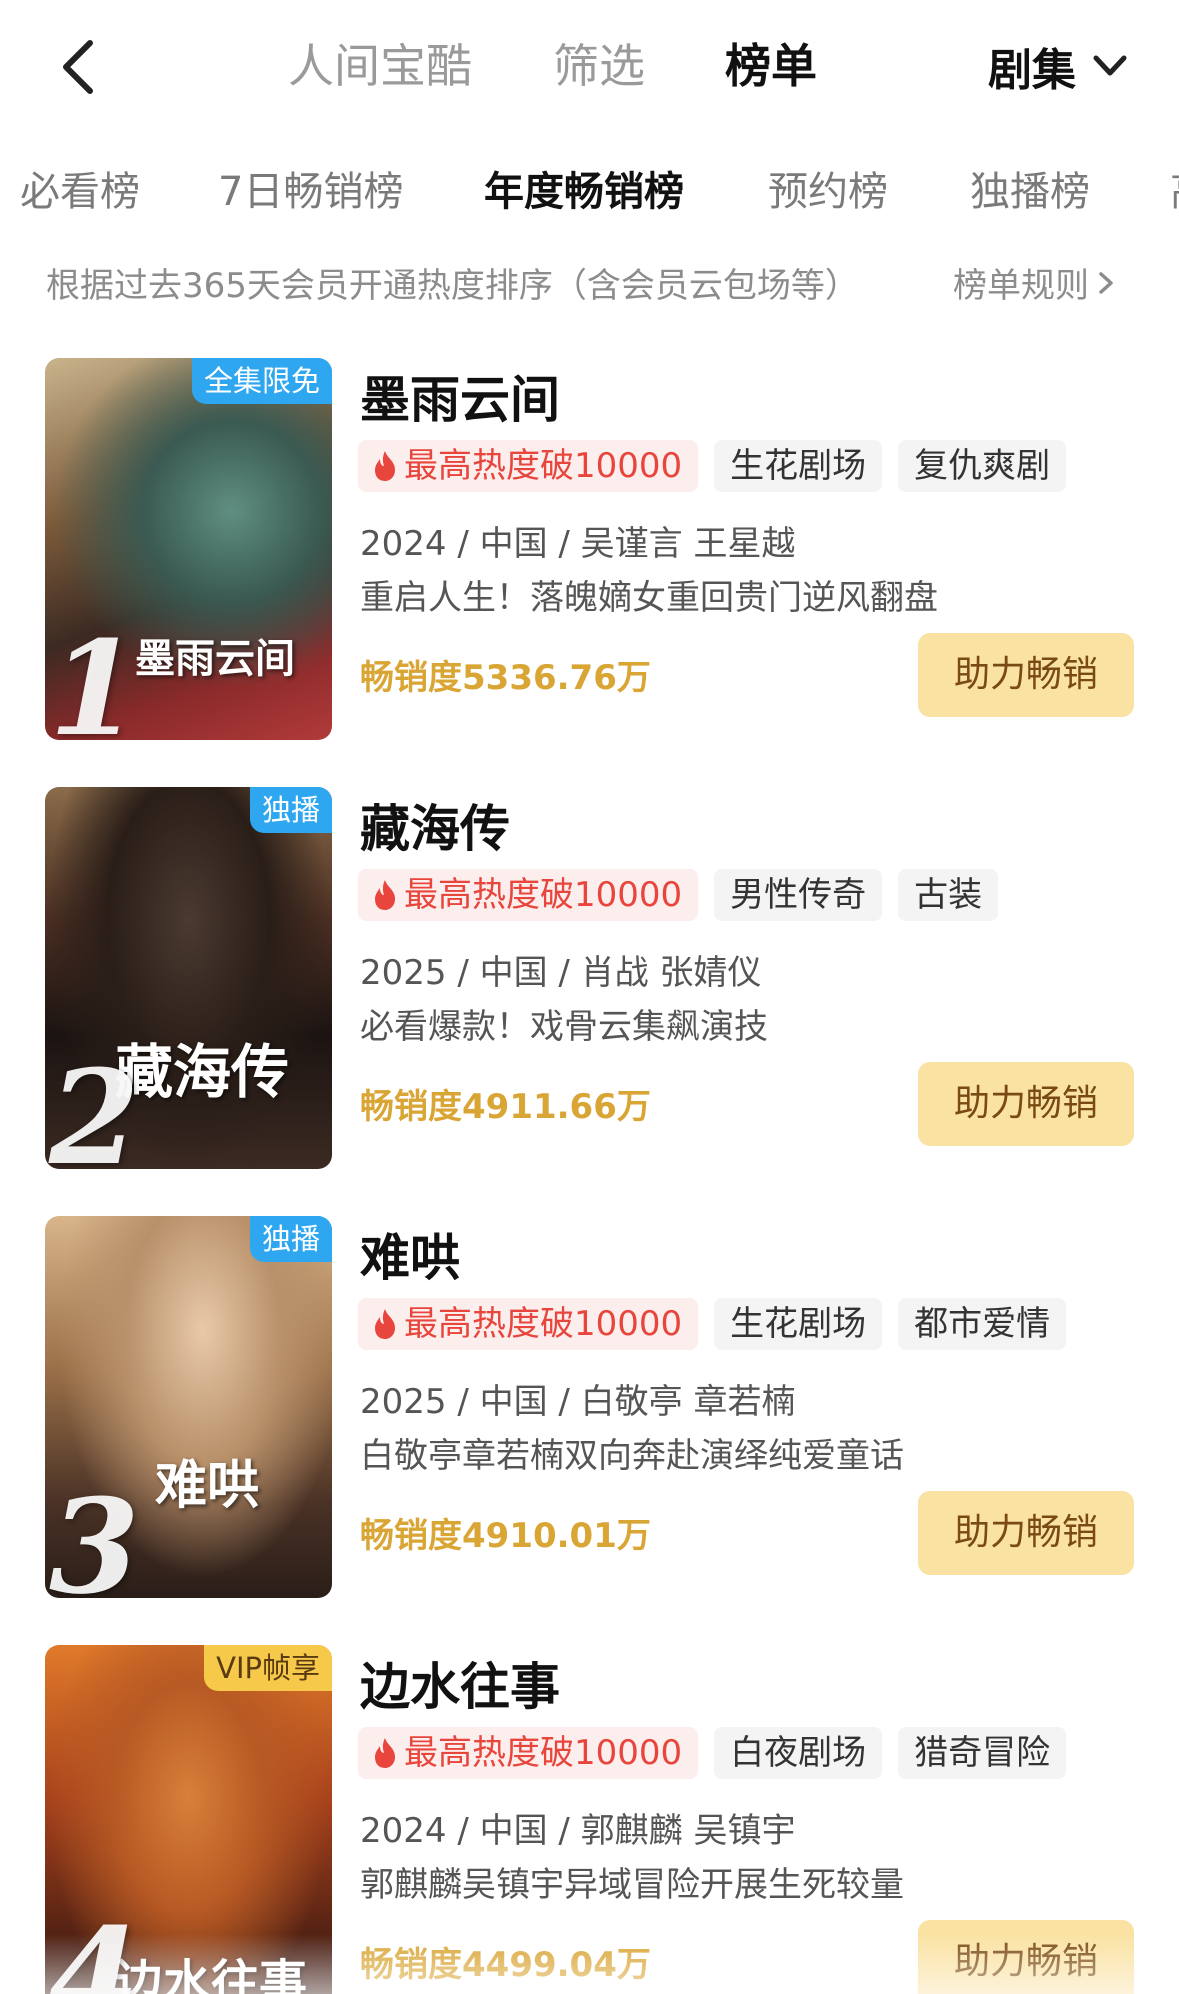 The image size is (1179, 1994). What do you see at coordinates (632, 1456) in the screenshot?
I see `show-description: 白敬亭章若楠双向奔赴演绎纯爱童话` at bounding box center [632, 1456].